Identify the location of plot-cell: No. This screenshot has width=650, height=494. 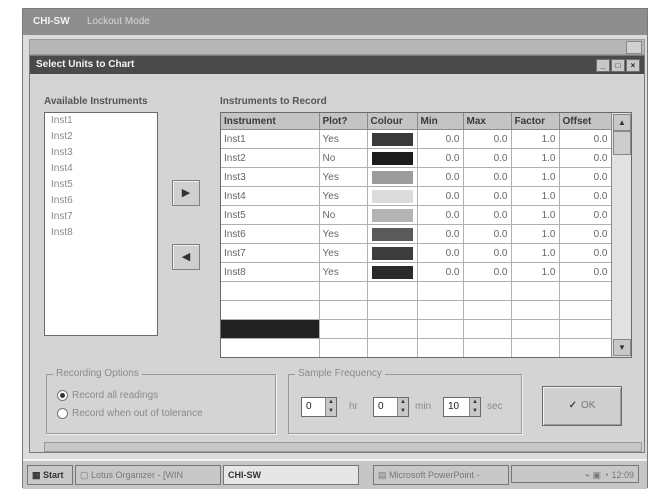
(343, 215).